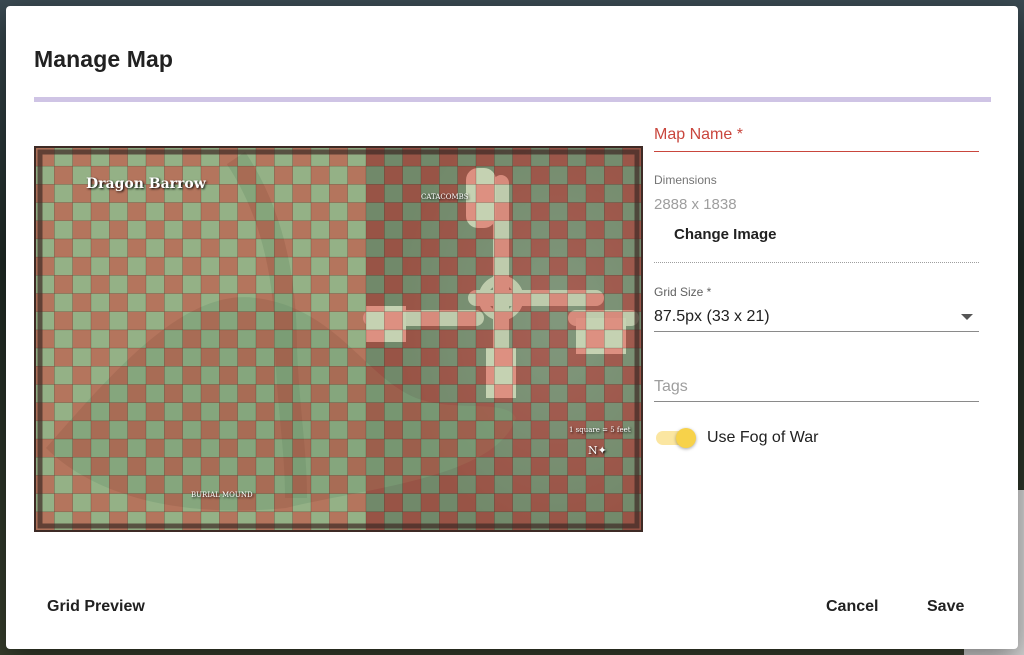 The image size is (1024, 655). Describe the element at coordinates (671, 386) in the screenshot. I see `tags-placeholder: Tags` at that location.